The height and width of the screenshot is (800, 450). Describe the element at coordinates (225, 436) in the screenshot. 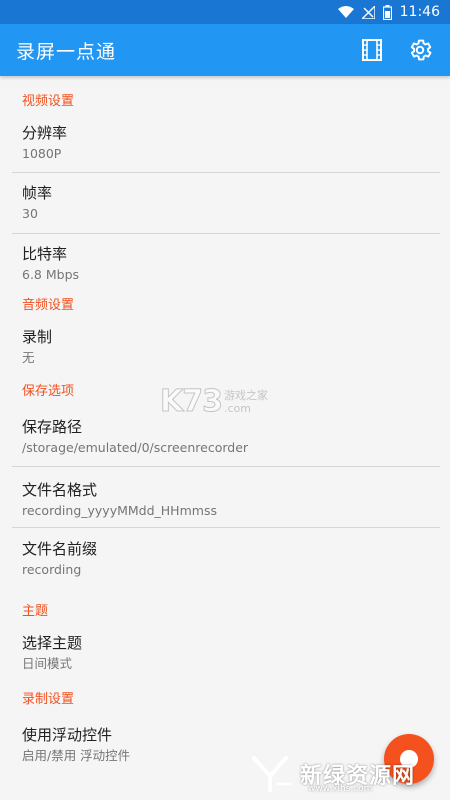

I see `pref-save-path: 保存路径 /storage/emulated/0/screenrecorder` at that location.